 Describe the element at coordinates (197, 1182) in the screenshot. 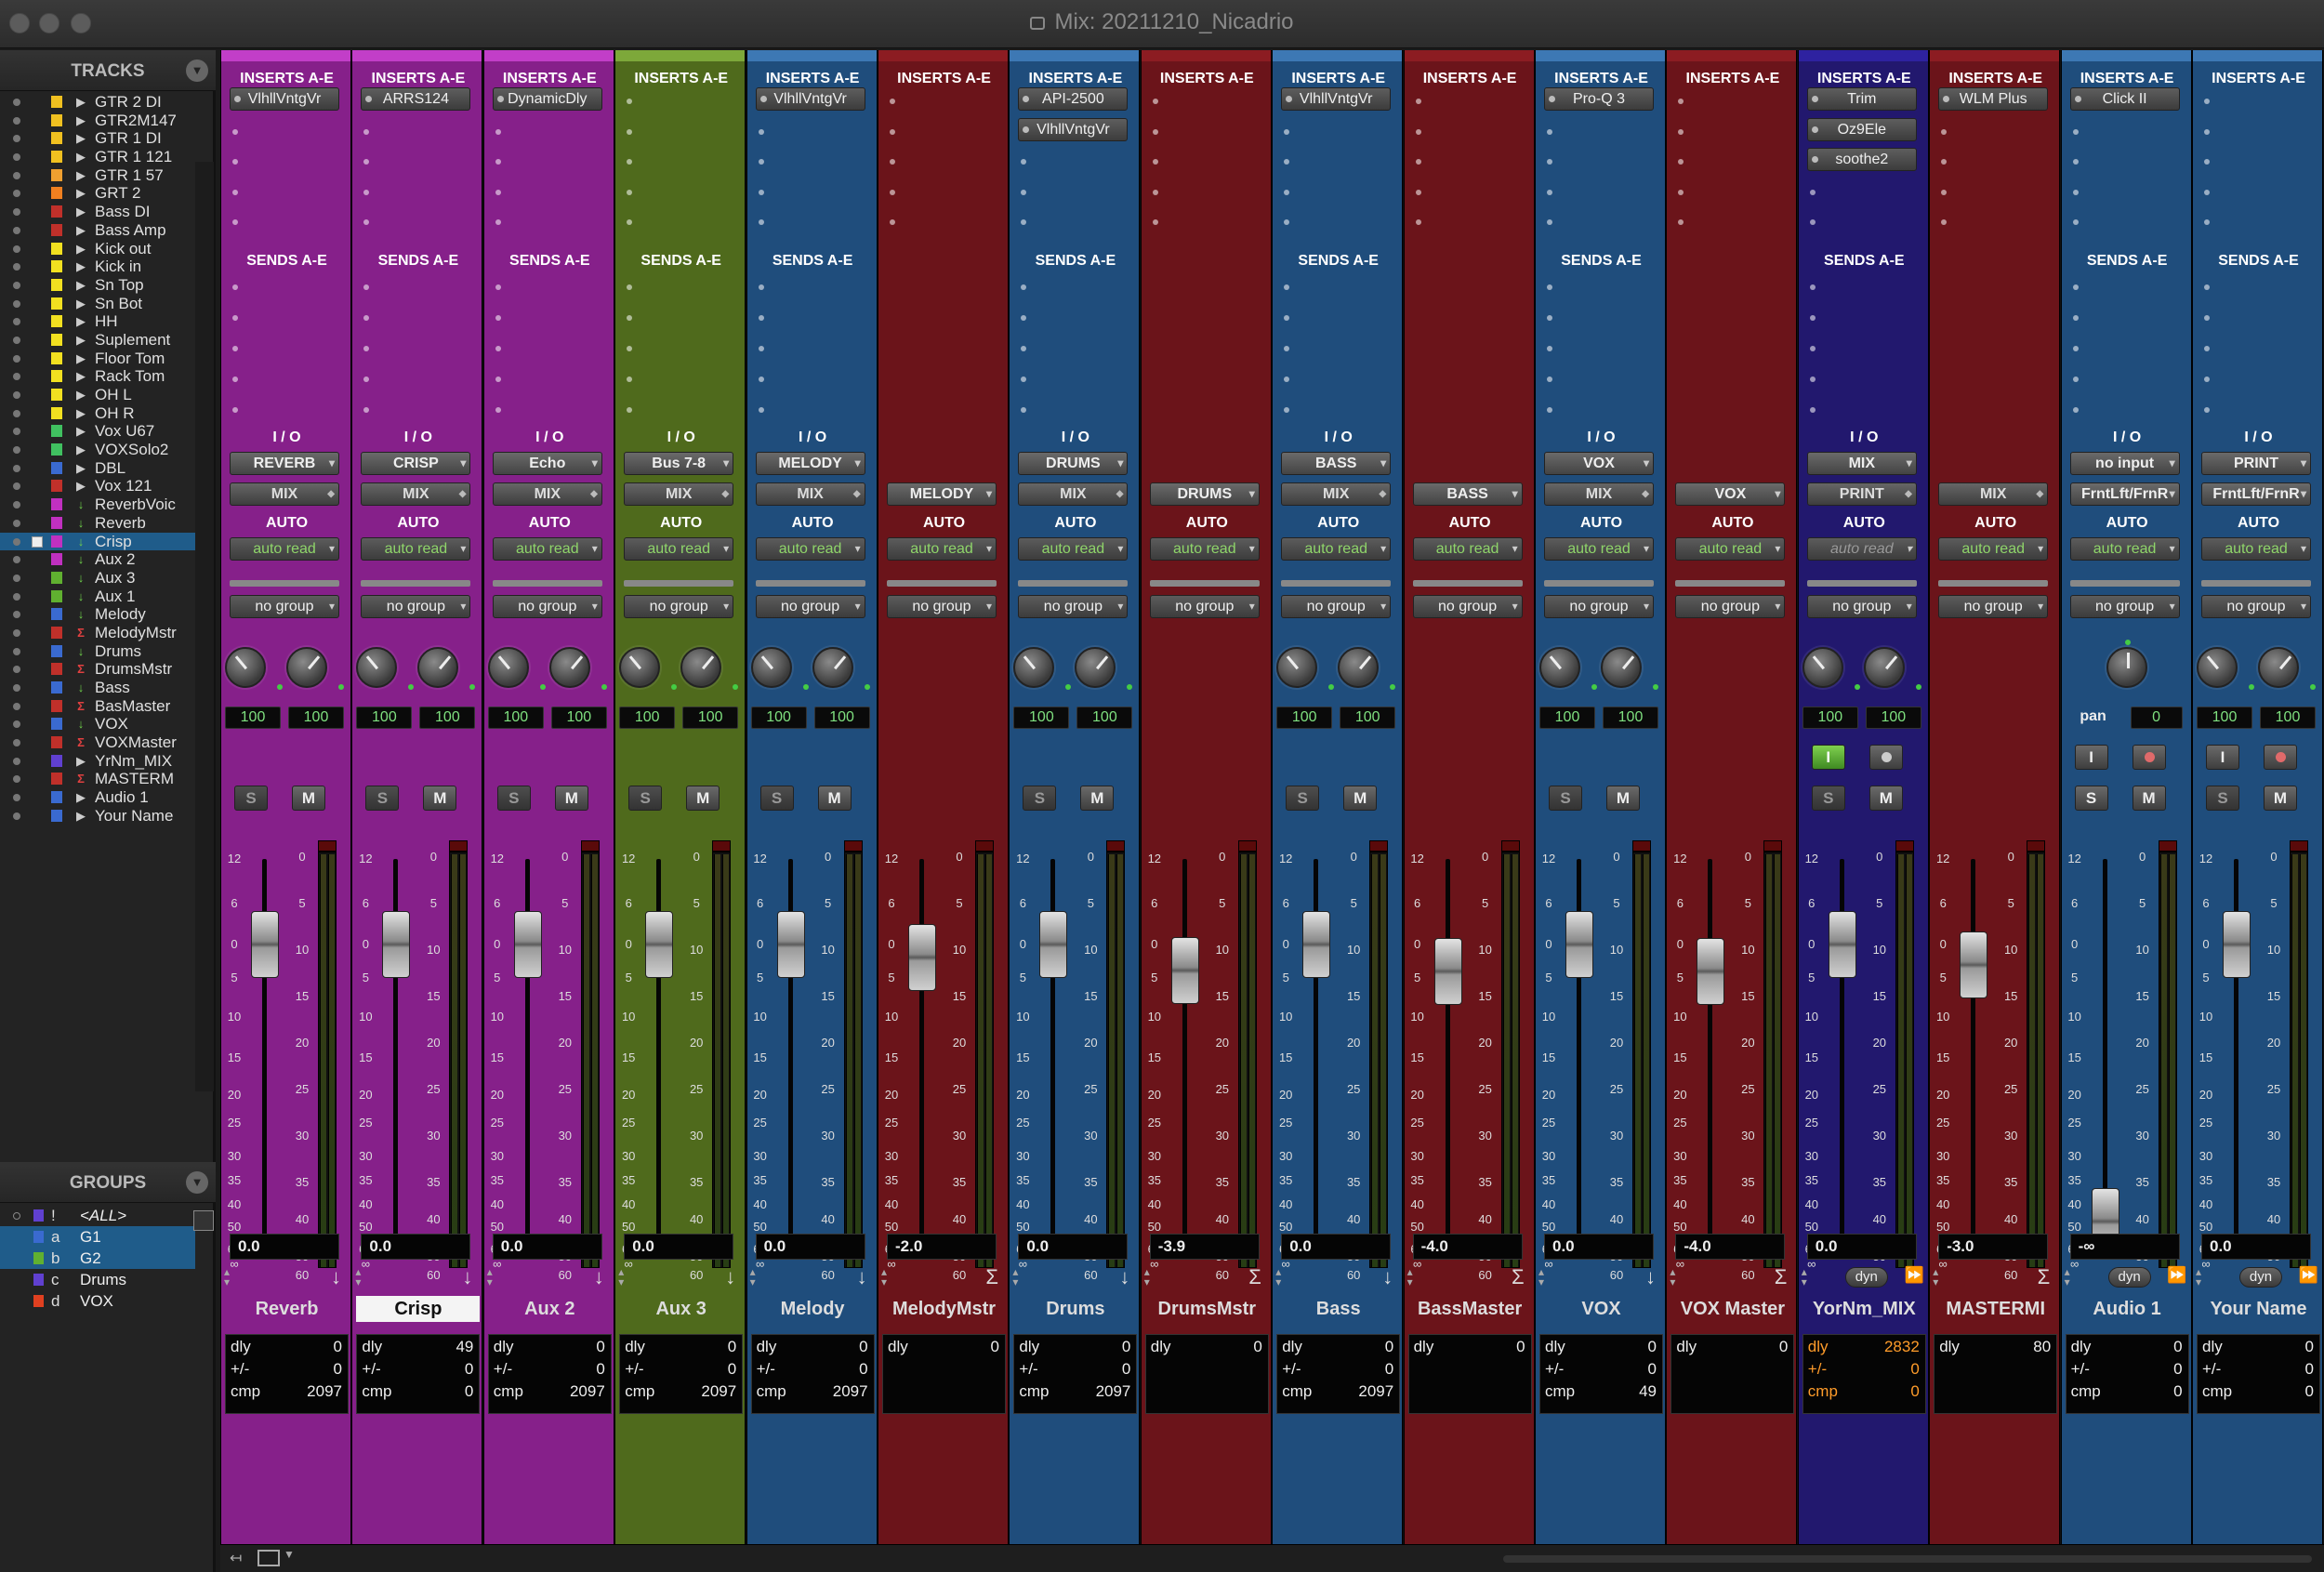

I see `chevron-down-icon: ▼` at that location.